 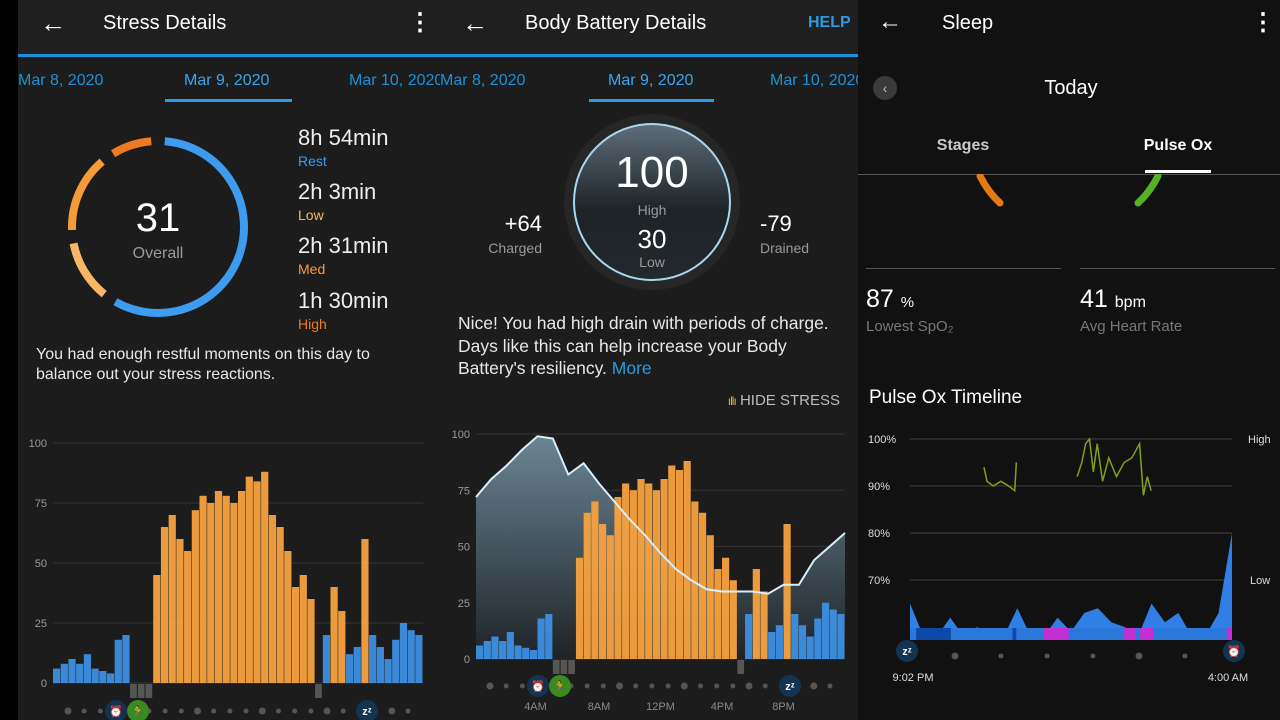 I want to click on avg-hr-unit: bpm, so click(x=1130, y=302).